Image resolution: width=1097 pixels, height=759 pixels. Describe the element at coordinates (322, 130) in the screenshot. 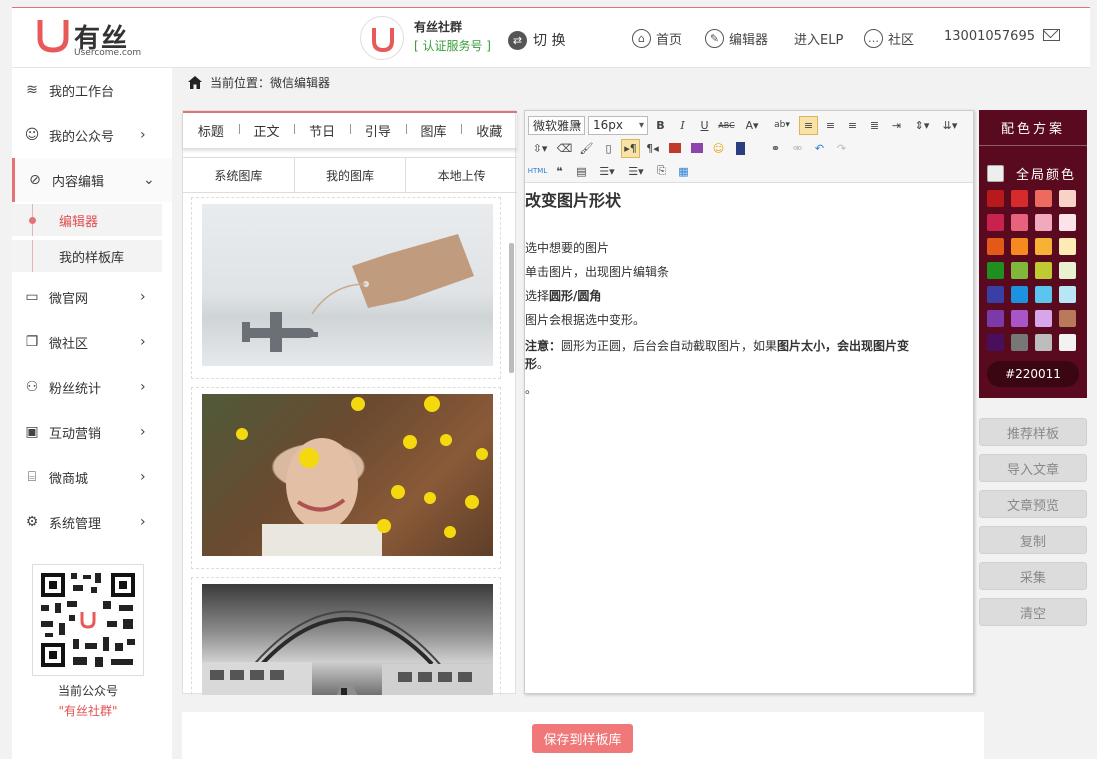

I see `tab-festival: 节日` at that location.